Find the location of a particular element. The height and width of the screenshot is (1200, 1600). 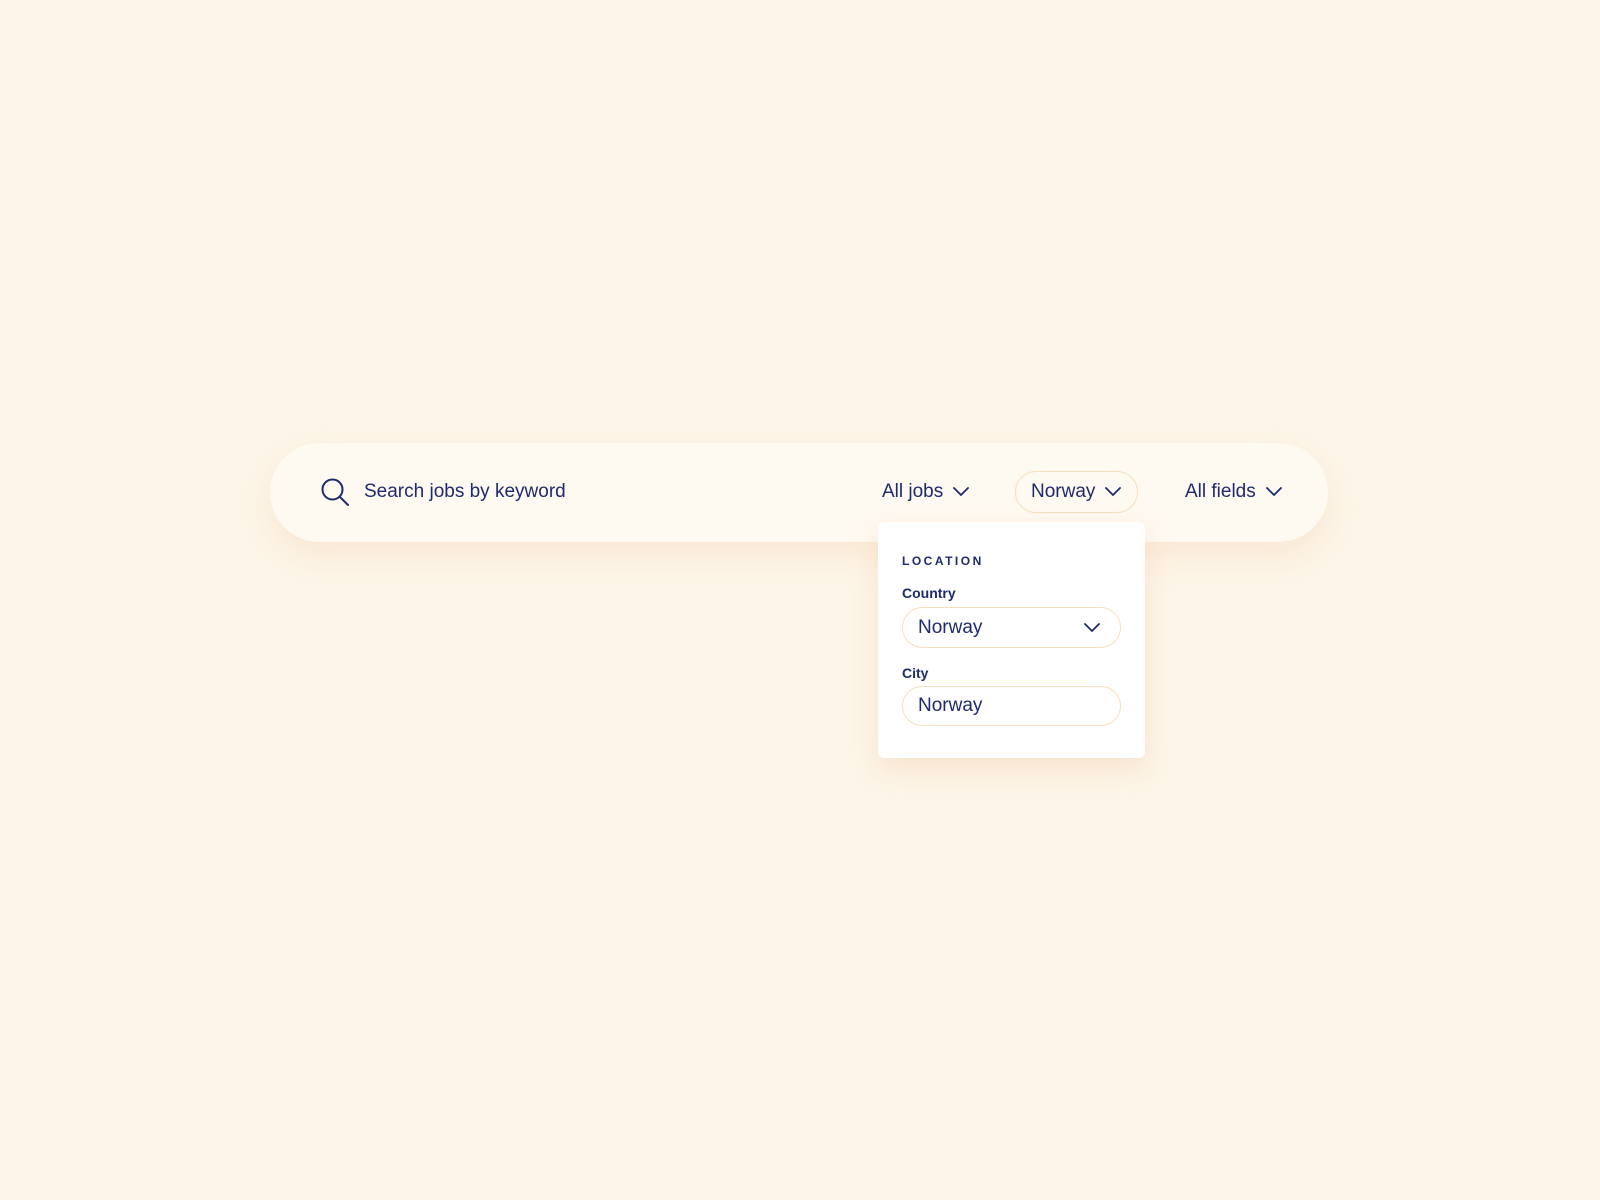

location-panel-title: LOCATION is located at coordinates (943, 561).